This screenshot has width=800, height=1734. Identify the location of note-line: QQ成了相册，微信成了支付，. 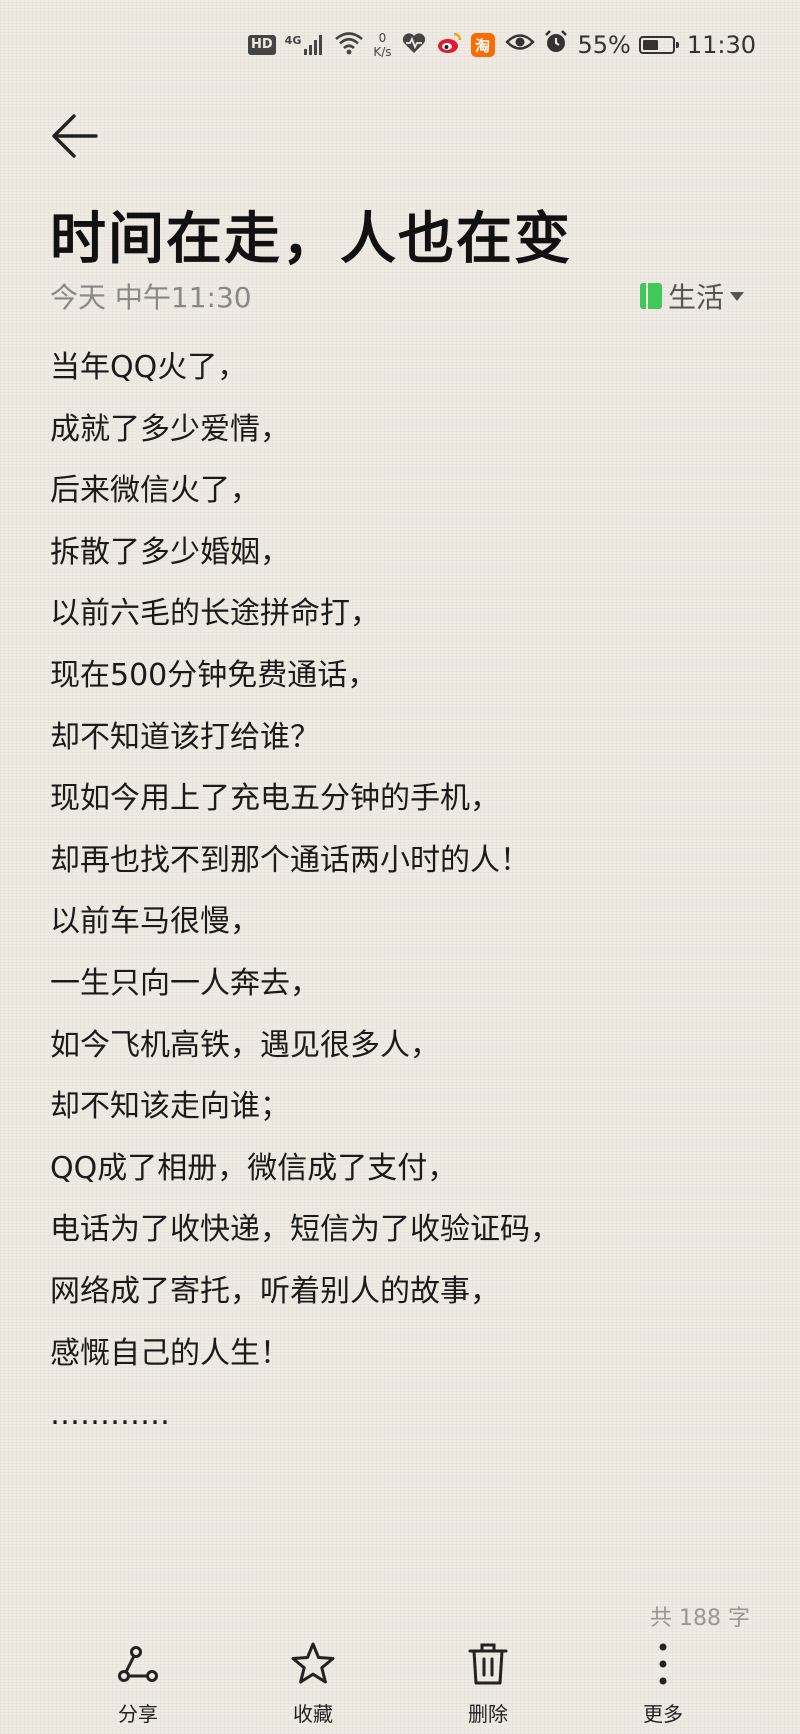
(254, 1168).